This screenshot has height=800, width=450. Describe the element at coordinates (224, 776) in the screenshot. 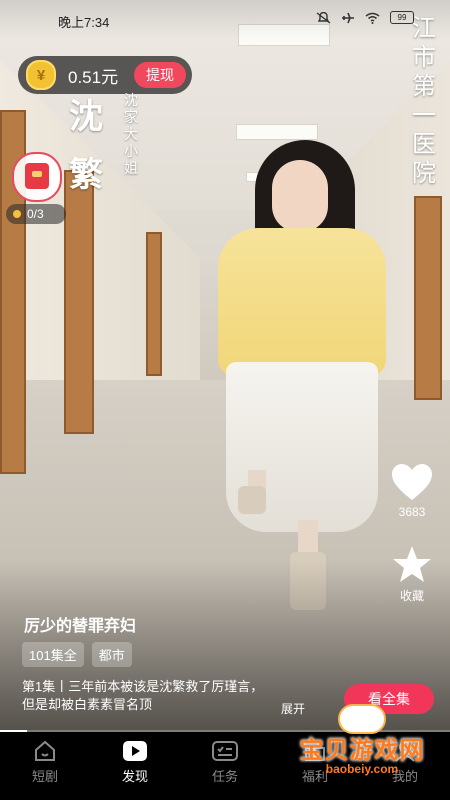

I see `tab-label: 任务` at that location.